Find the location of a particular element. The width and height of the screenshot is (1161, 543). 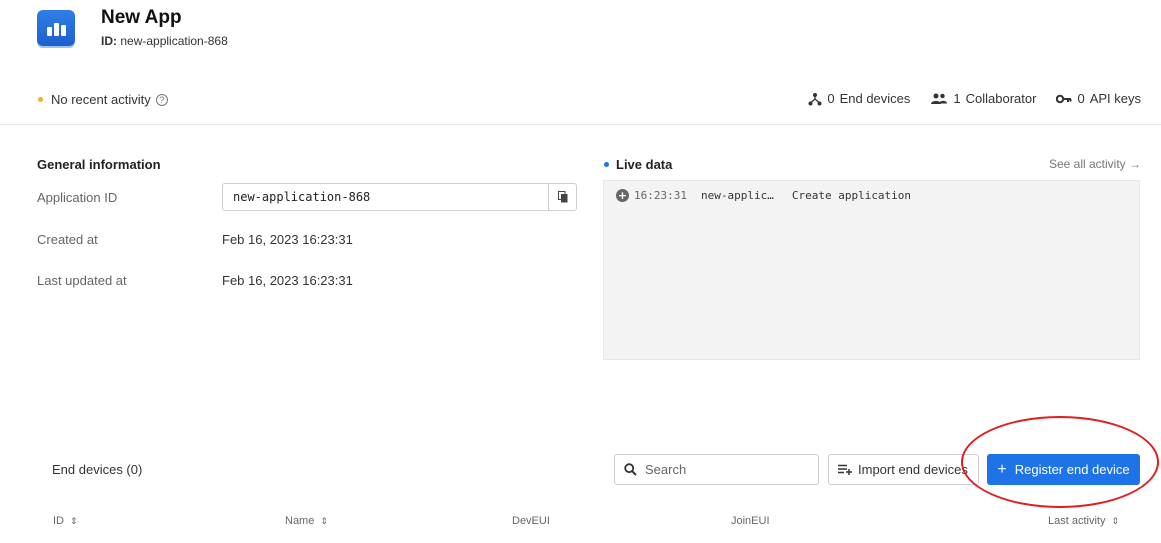

search-icon is located at coordinates (630, 469).